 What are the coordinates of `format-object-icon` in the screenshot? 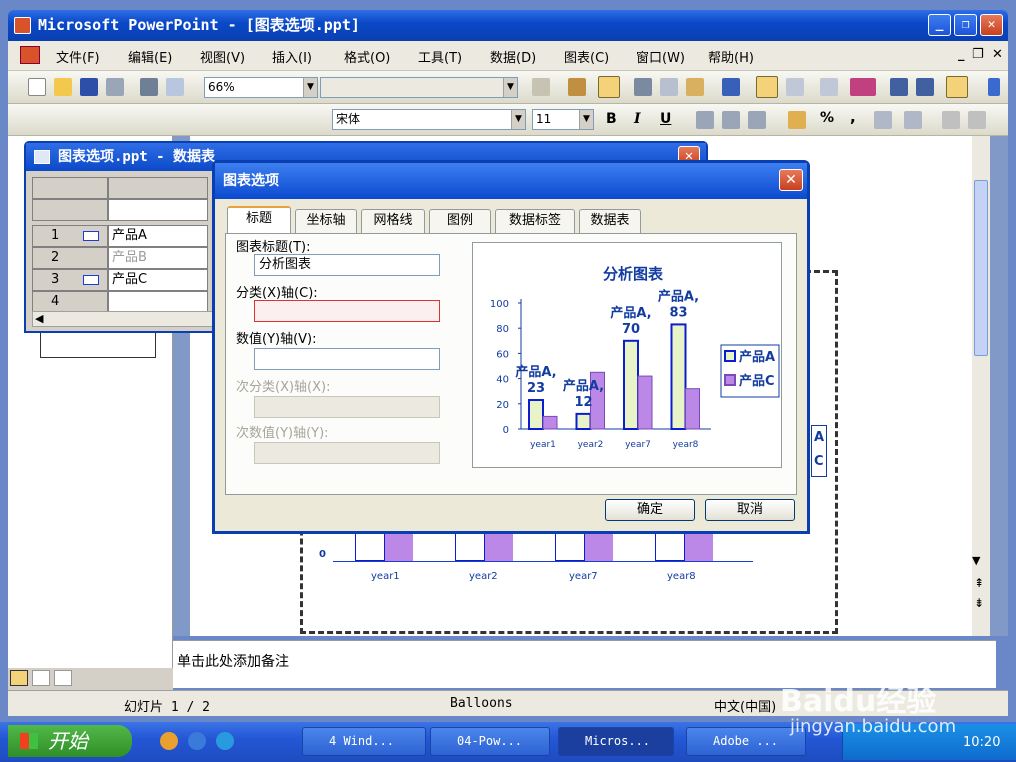 It's located at (541, 87).